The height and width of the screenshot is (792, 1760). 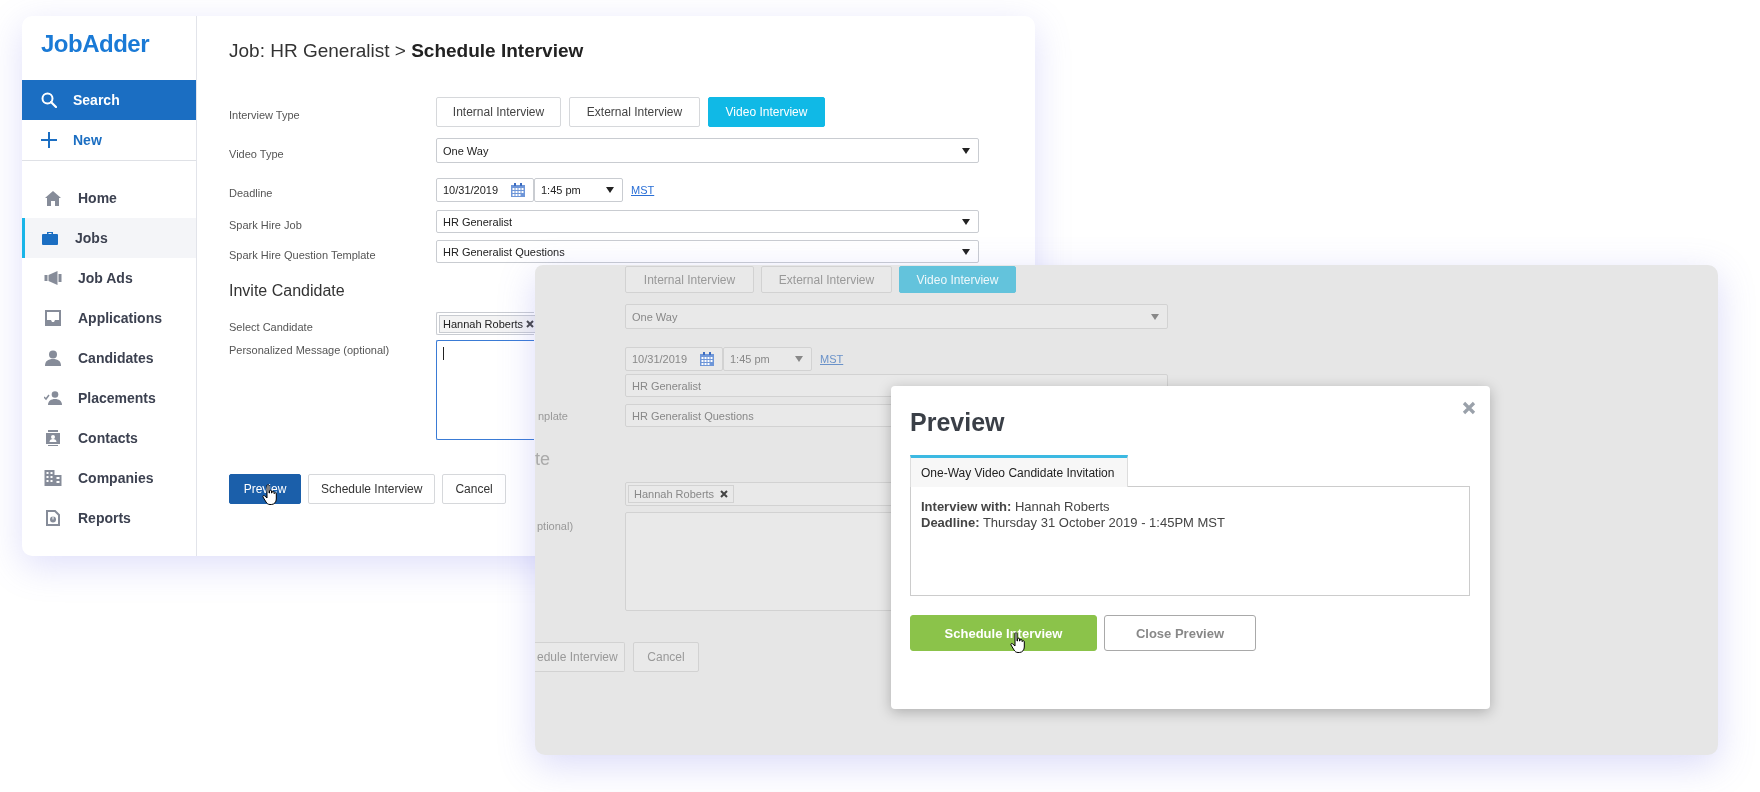 What do you see at coordinates (1016, 507) in the screenshot?
I see `preview-line: Interview with: Hannah Roberts` at bounding box center [1016, 507].